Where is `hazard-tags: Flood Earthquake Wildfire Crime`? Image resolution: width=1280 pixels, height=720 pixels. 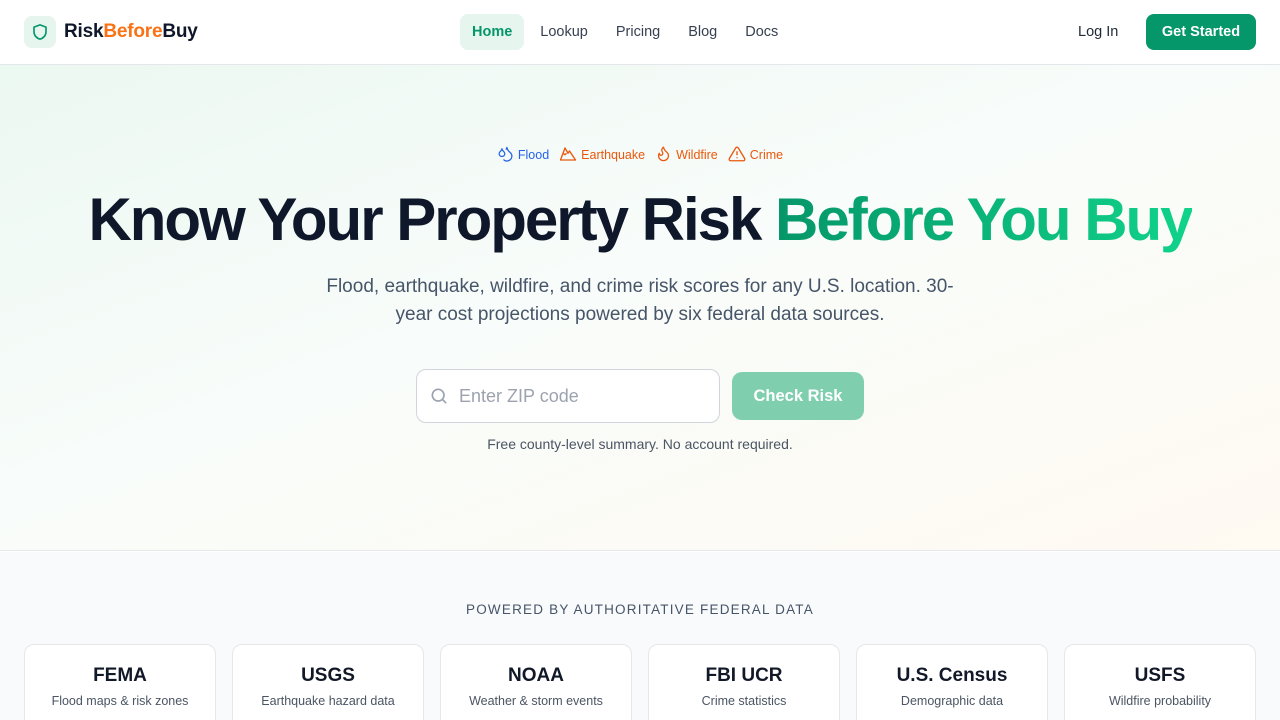
hazard-tags: Flood Earthquake Wildfire Crime is located at coordinates (640, 155).